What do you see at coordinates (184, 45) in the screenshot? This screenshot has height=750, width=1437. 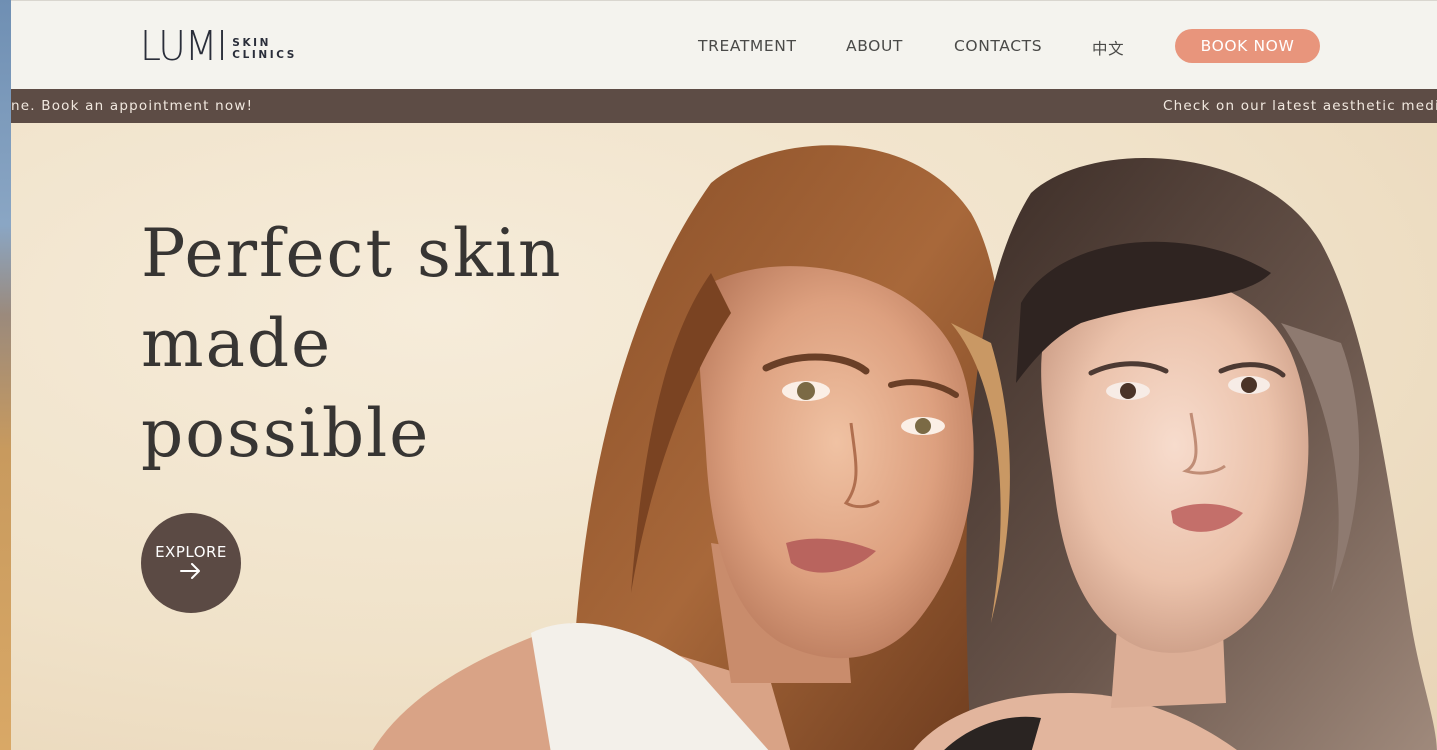 I see `logo-wordmark: LUMI` at bounding box center [184, 45].